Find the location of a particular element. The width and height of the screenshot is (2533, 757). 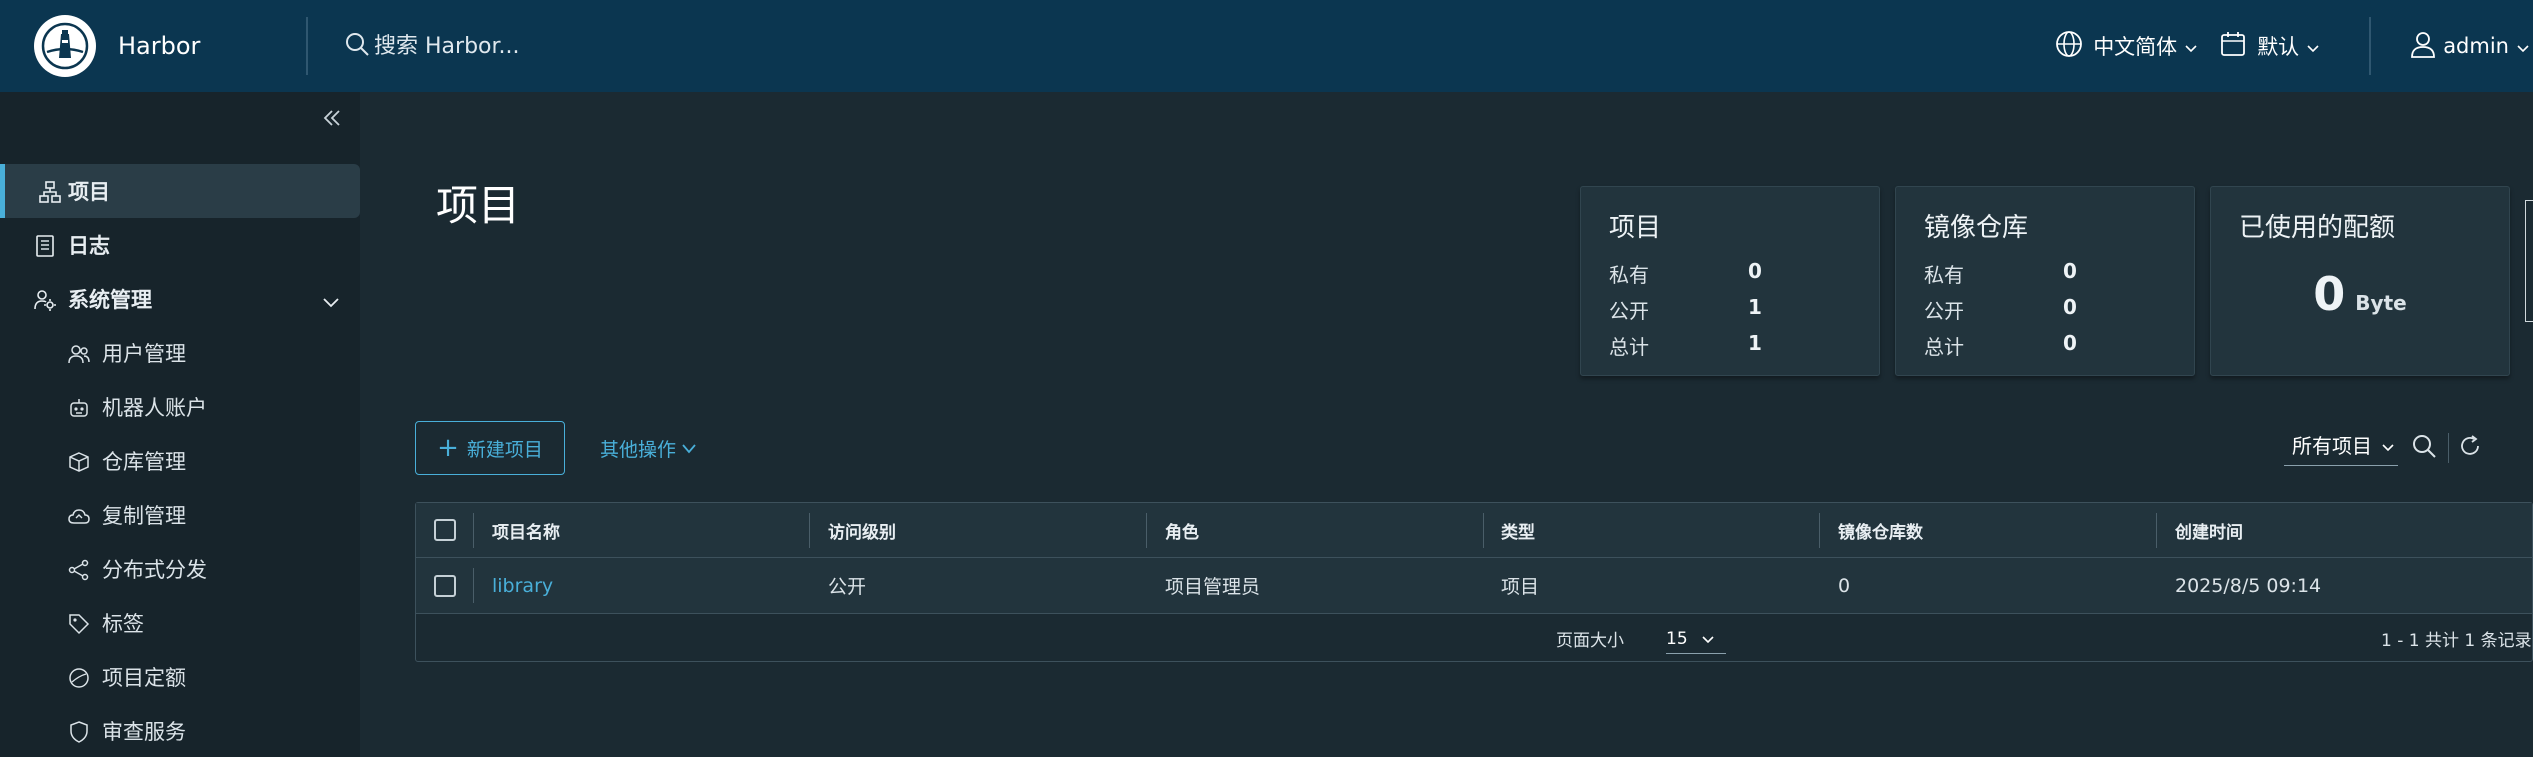

projects-summary-card: 项目 私有 0 公开 1 总计 1 is located at coordinates (1730, 281).